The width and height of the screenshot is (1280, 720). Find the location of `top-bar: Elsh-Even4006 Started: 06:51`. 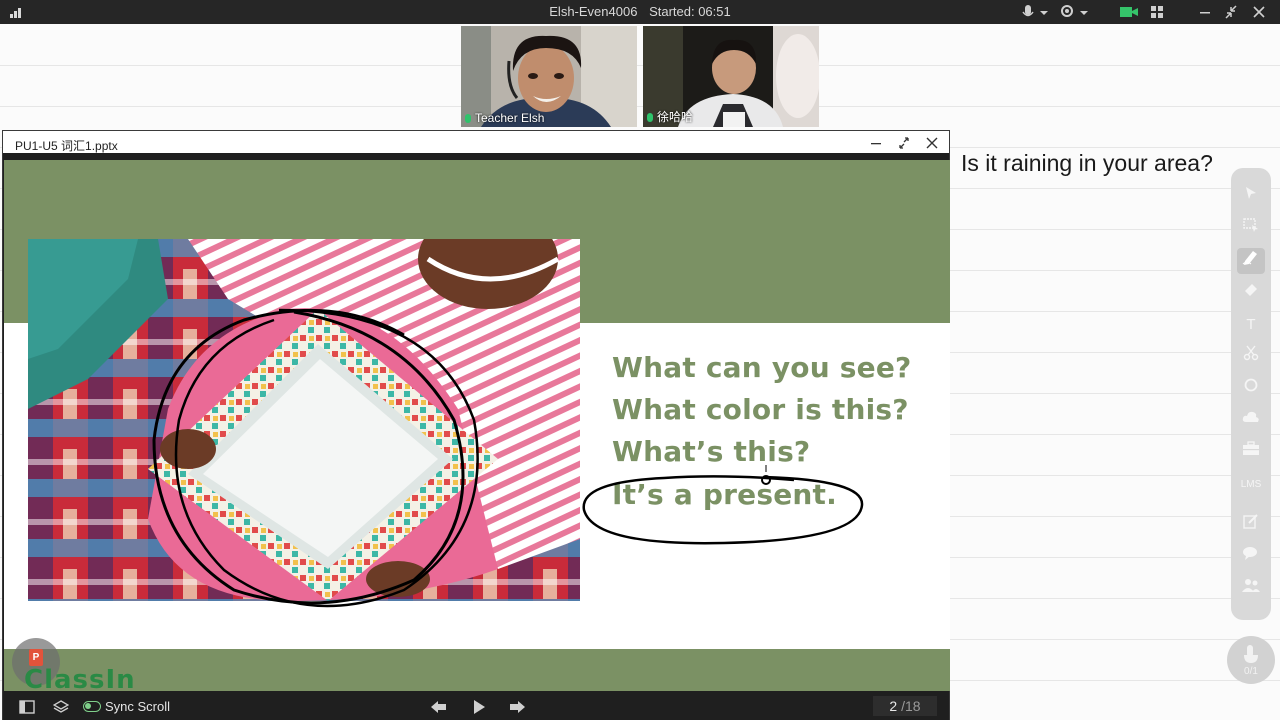

top-bar: Elsh-Even4006 Started: 06:51 is located at coordinates (640, 12).